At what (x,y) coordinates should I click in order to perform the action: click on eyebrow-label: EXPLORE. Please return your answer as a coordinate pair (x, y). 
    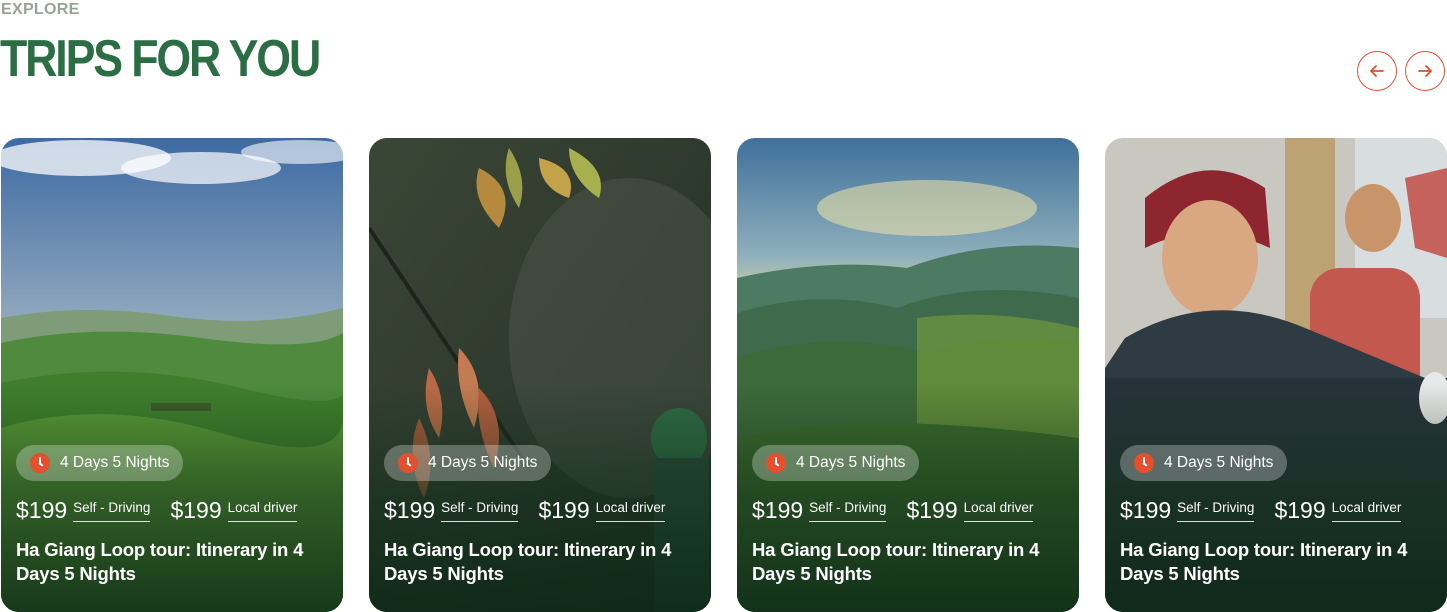
    Looking at the image, I should click on (40, 9).